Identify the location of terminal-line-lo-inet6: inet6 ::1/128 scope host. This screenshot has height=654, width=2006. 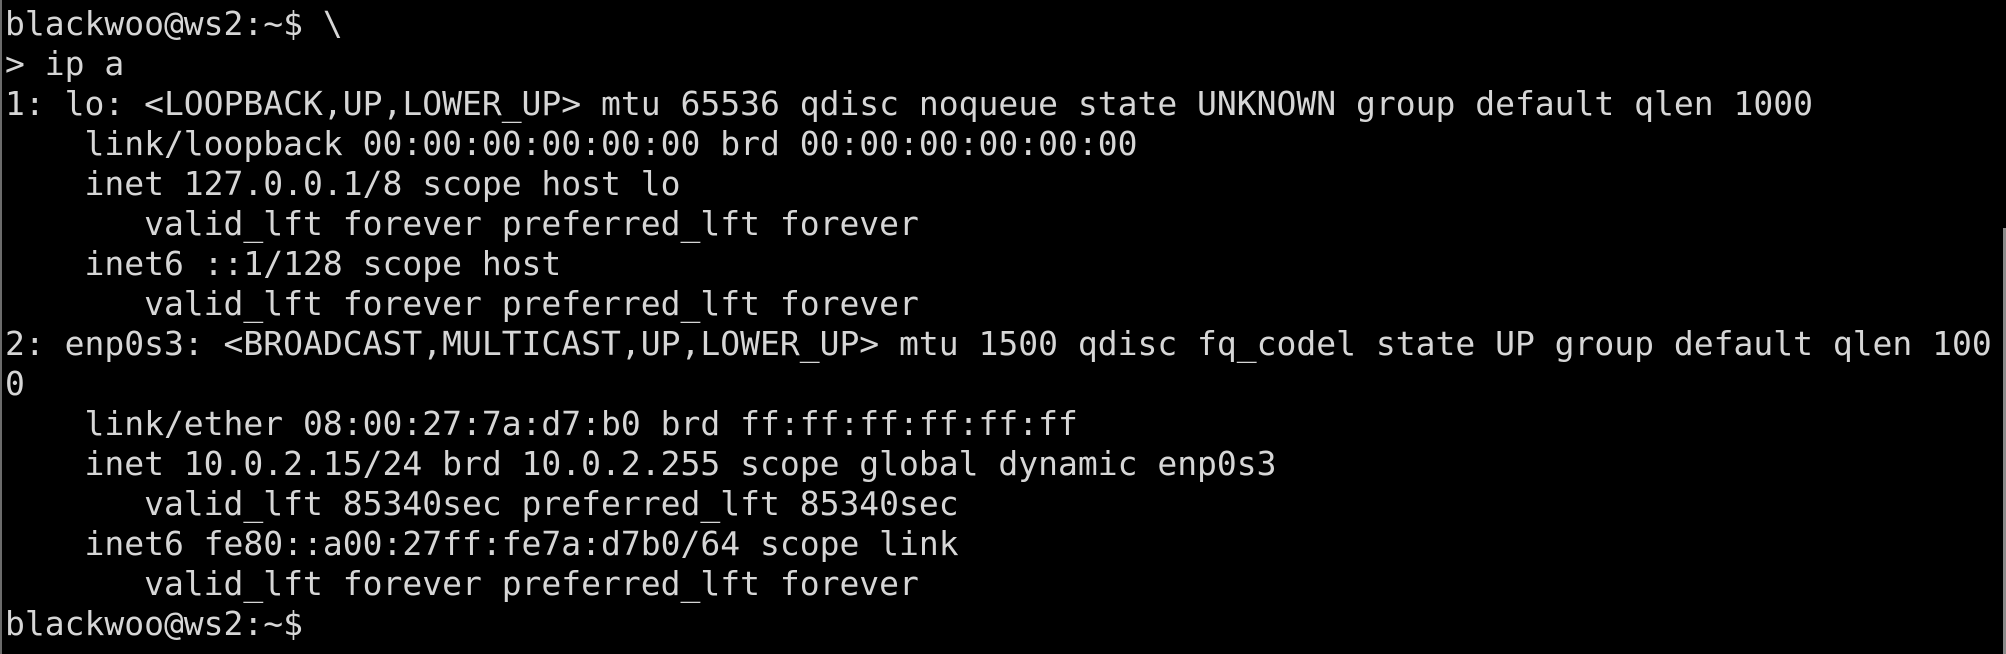
(283, 263).